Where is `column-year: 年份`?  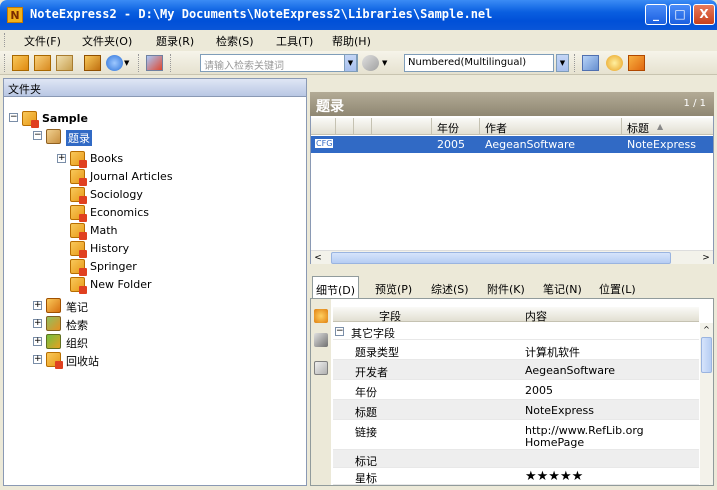 column-year: 年份 is located at coordinates (448, 128).